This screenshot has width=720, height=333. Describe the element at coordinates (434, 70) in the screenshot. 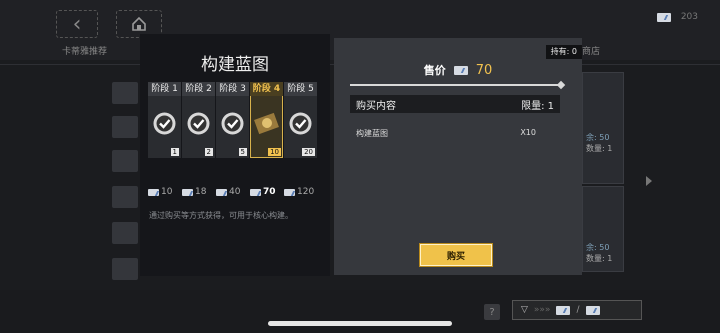

I see `price-label: 售价` at that location.